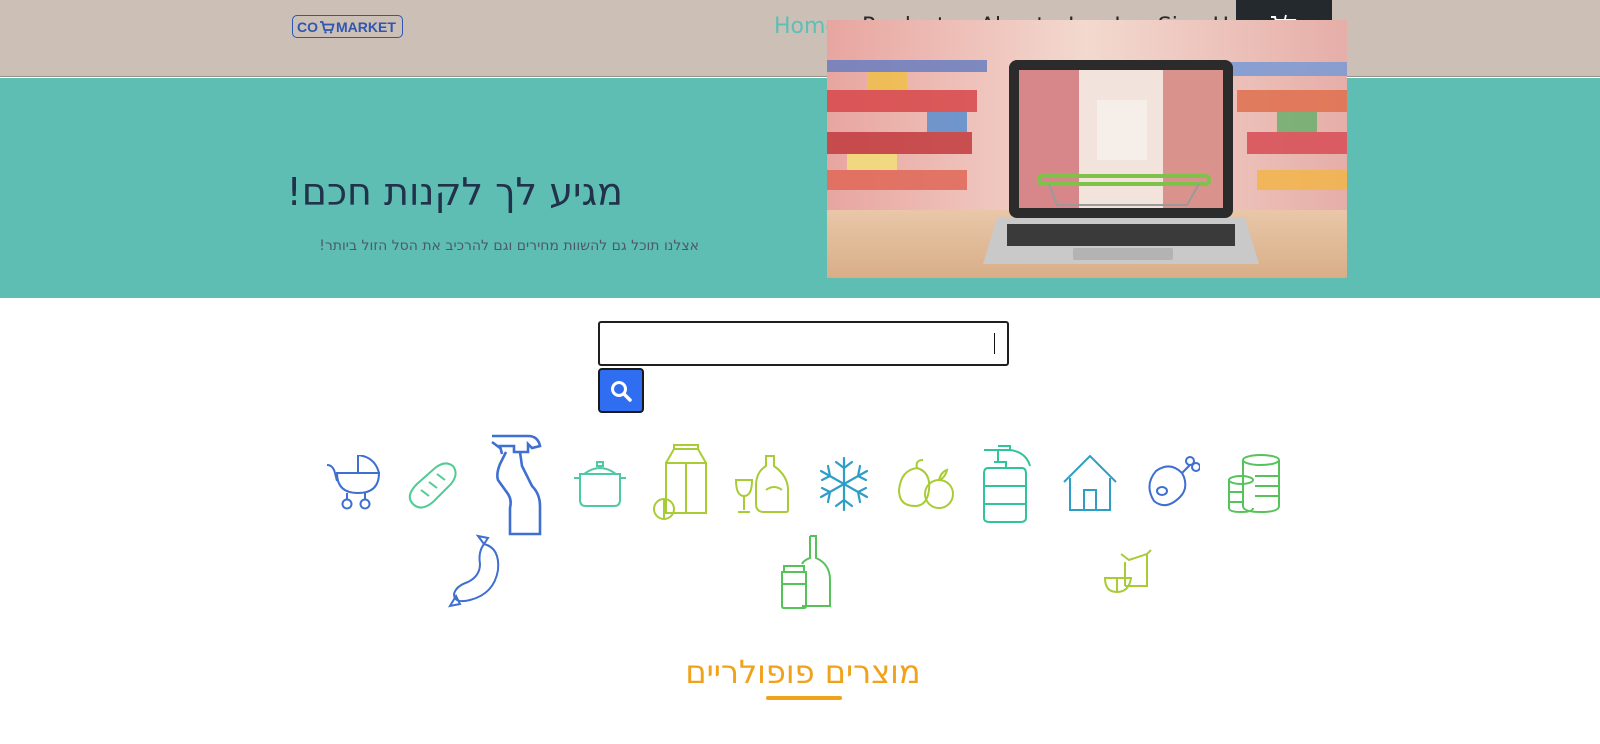  I want to click on category-bakery, so click(433, 488).